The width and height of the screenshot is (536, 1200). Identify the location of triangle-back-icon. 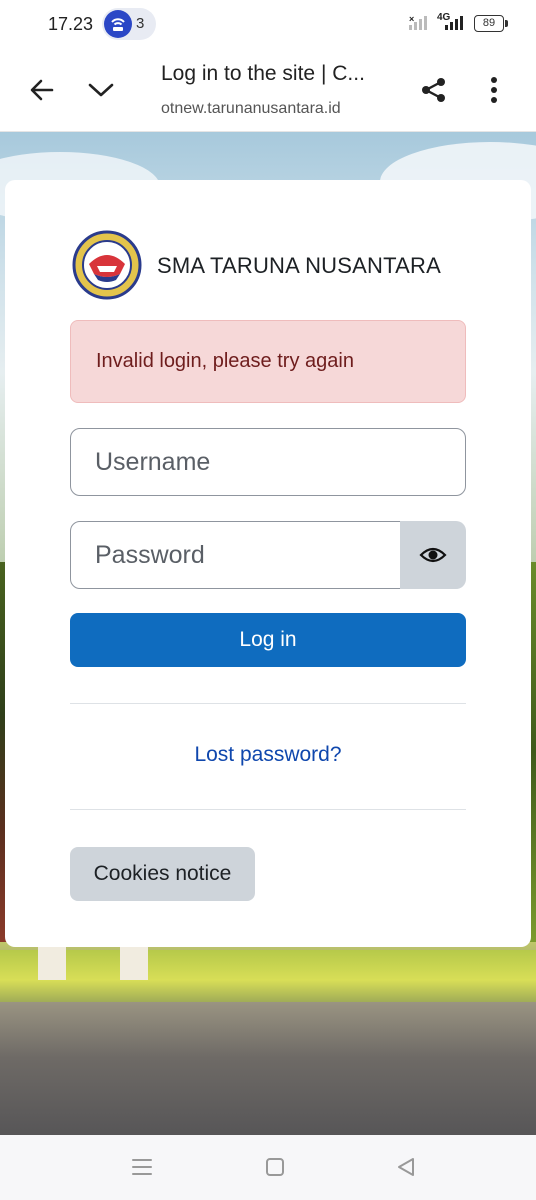
(406, 1167).